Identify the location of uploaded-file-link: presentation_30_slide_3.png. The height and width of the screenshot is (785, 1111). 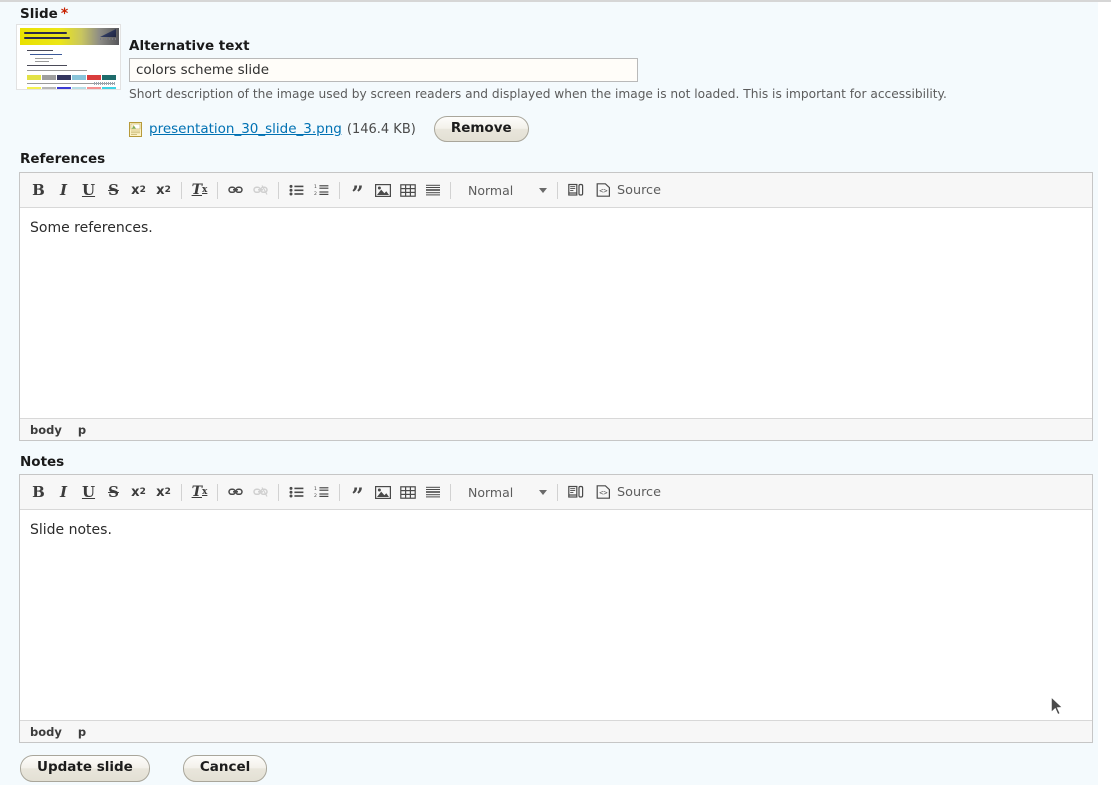
(245, 129).